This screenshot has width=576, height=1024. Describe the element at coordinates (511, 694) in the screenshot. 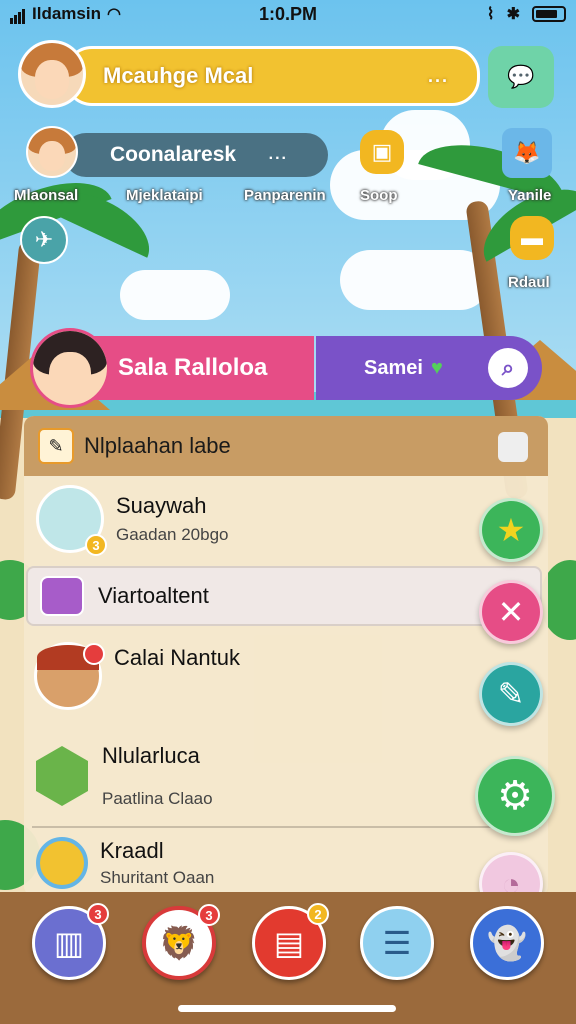

I see `edit-button: ✎` at that location.